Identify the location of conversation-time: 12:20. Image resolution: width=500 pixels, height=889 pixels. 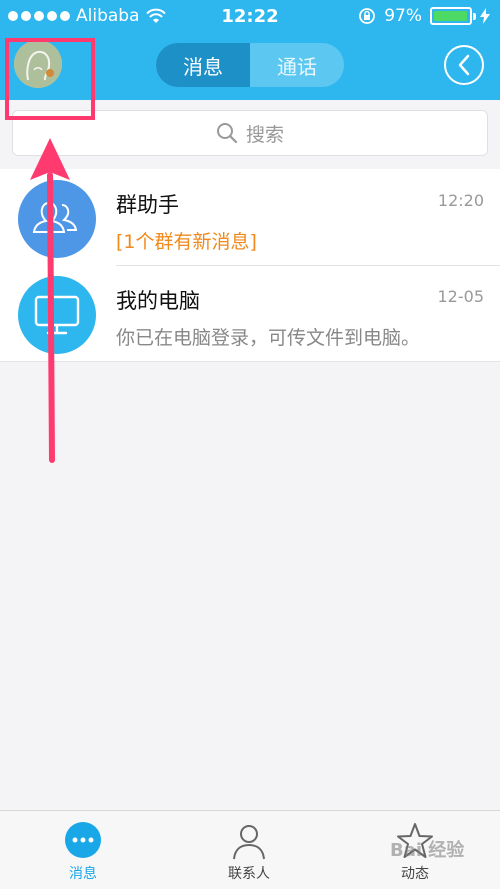
(460, 200).